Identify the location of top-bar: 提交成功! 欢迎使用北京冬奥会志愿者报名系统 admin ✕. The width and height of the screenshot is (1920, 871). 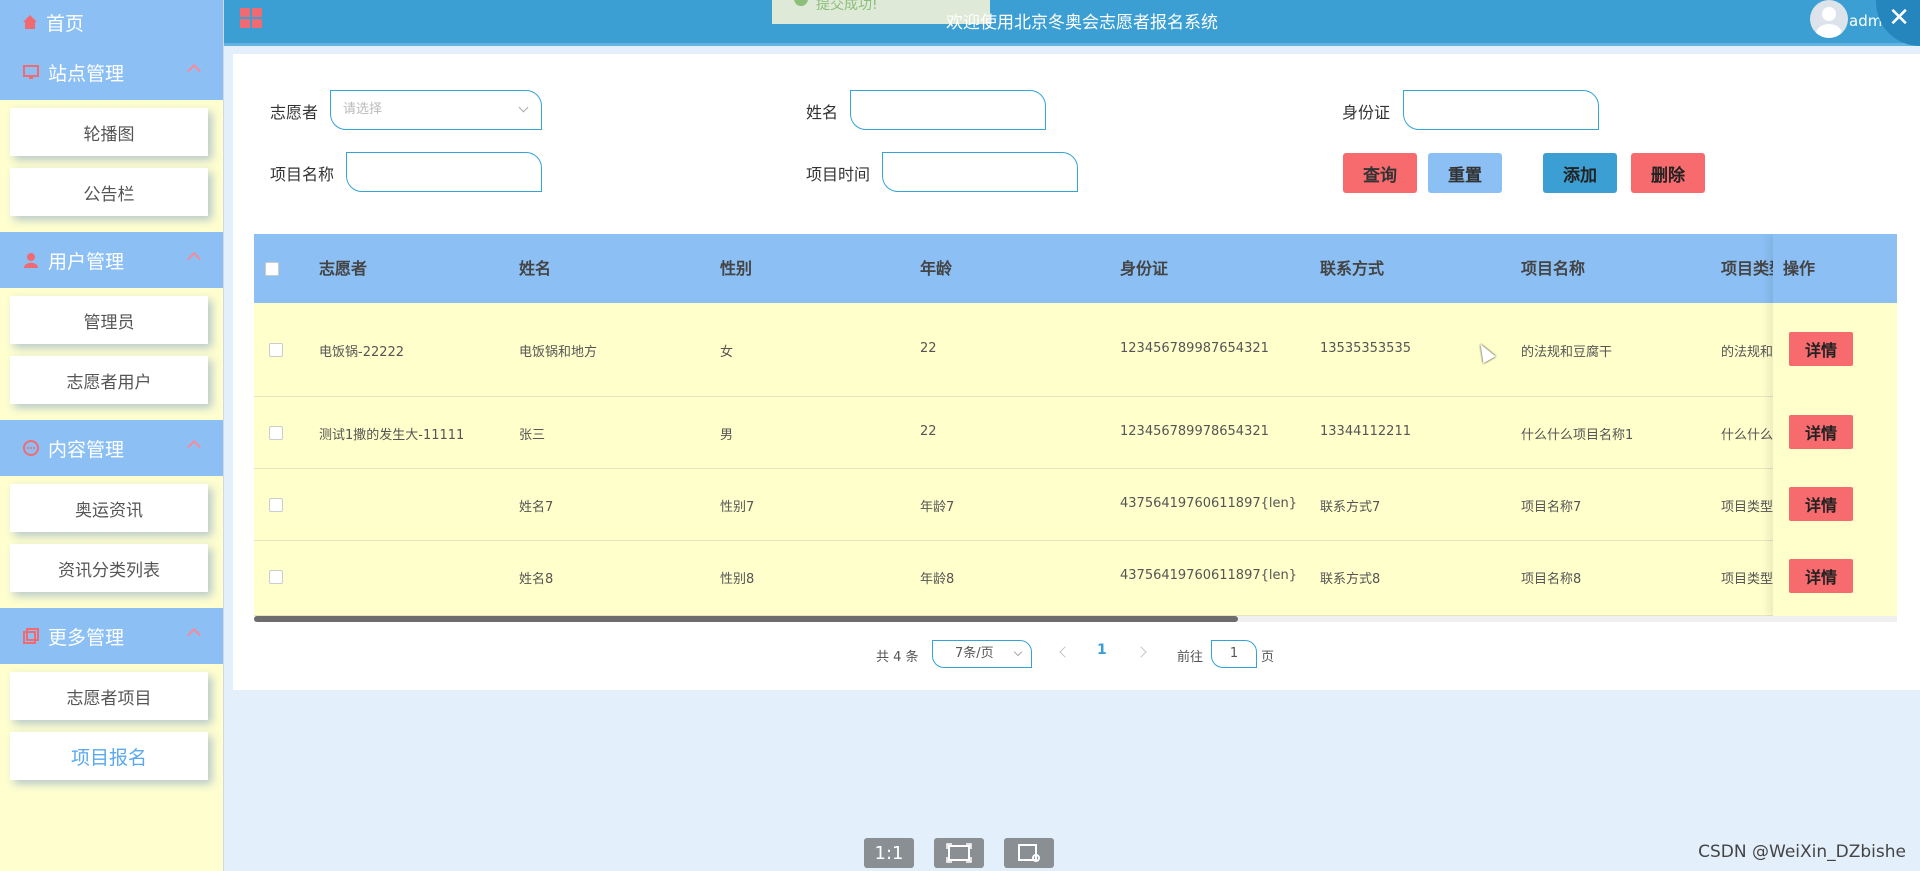
(1072, 23).